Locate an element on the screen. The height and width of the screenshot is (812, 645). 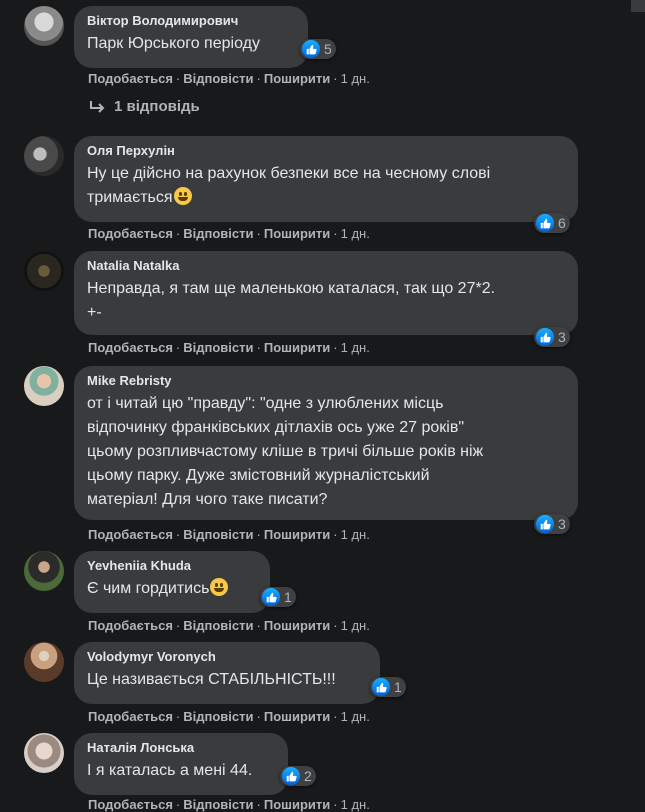
reaction-count: 2 is located at coordinates (308, 776).